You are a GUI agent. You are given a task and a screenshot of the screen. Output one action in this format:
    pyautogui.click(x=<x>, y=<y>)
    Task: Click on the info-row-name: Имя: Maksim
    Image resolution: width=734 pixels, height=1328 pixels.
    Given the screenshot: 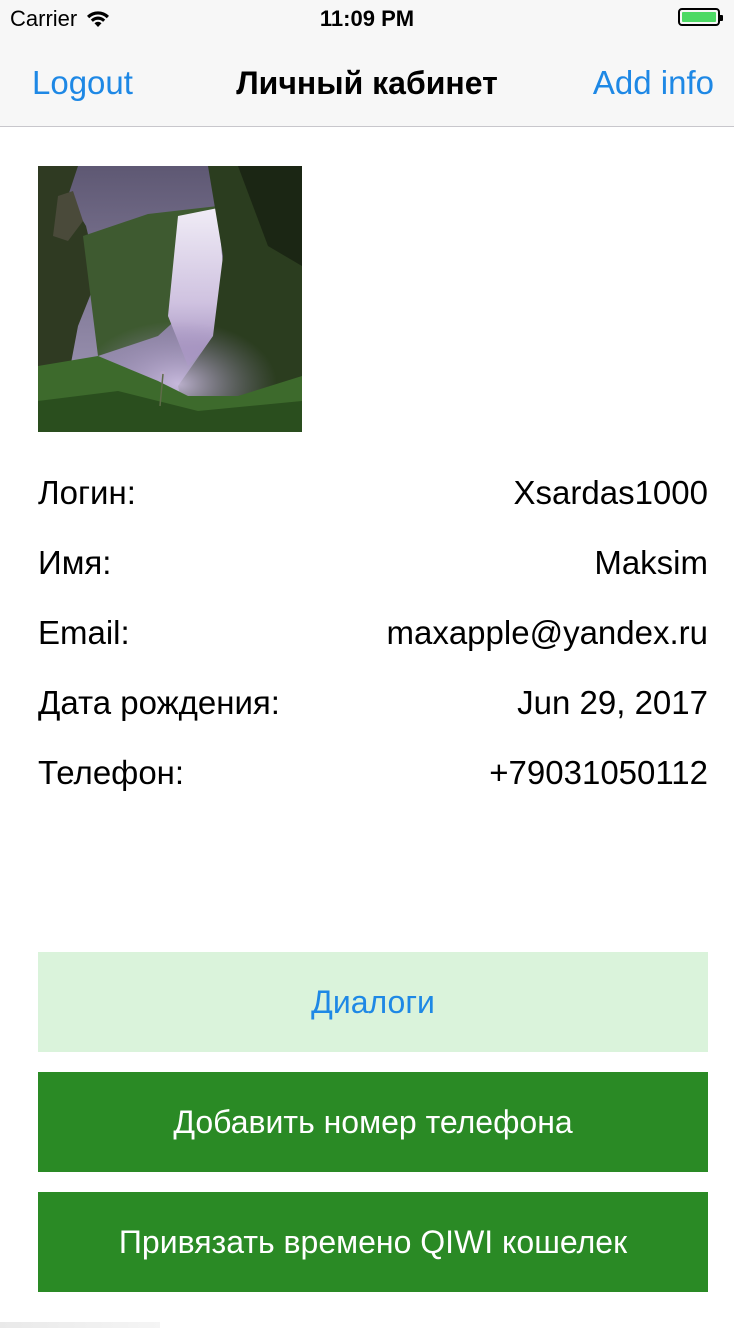 What is the action you would take?
    pyautogui.click(x=373, y=566)
    